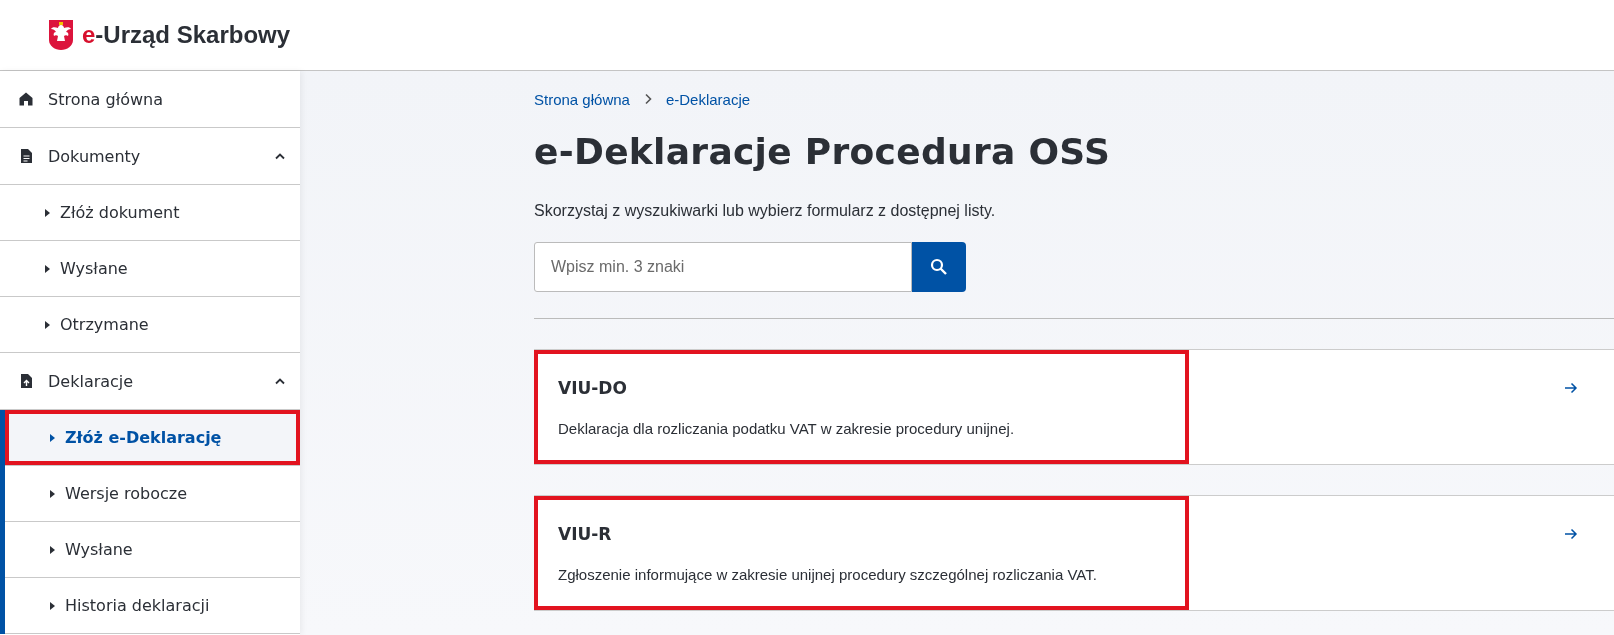 The image size is (1614, 635). What do you see at coordinates (1074, 407) in the screenshot?
I see `form-card: VIU-DO Deklaracja dla rozliczania podatku VAT w zakresie procedury unijnej.` at bounding box center [1074, 407].